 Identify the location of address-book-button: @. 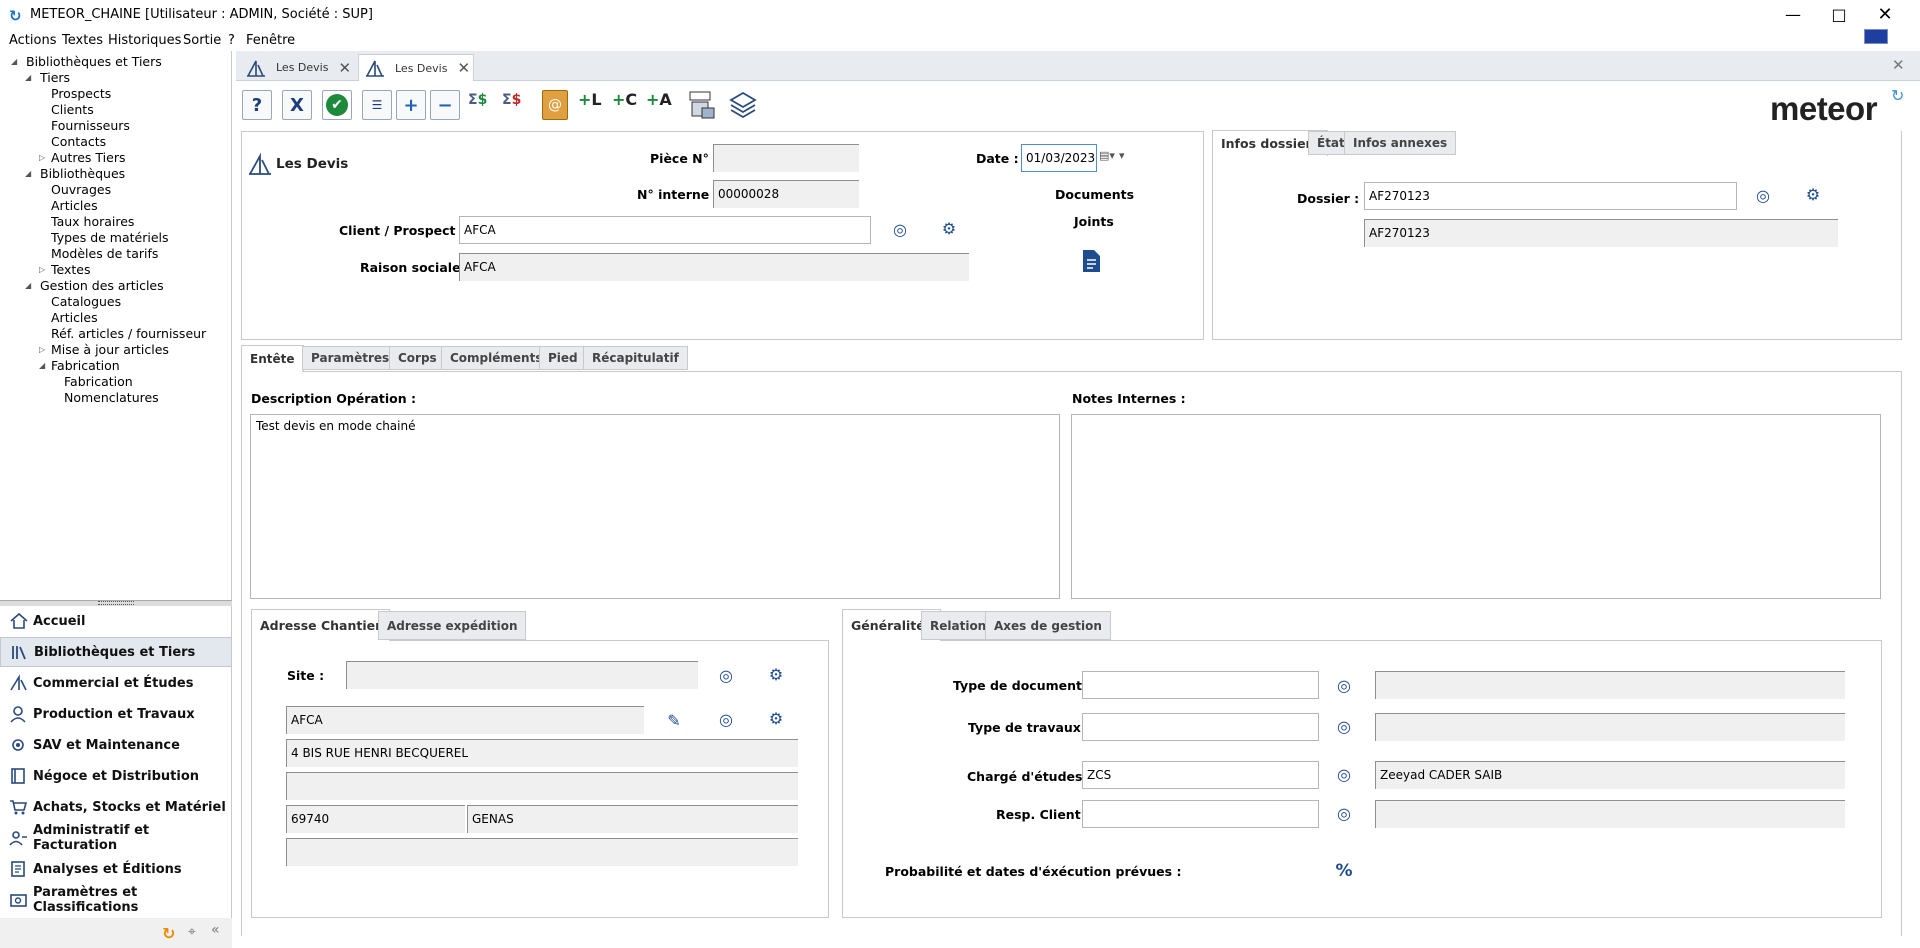
(555, 105).